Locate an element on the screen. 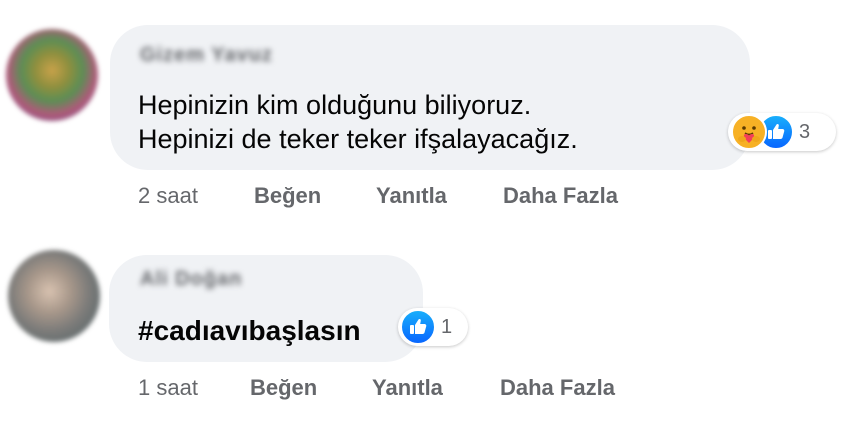  like-reaction-icon is located at coordinates (418, 327).